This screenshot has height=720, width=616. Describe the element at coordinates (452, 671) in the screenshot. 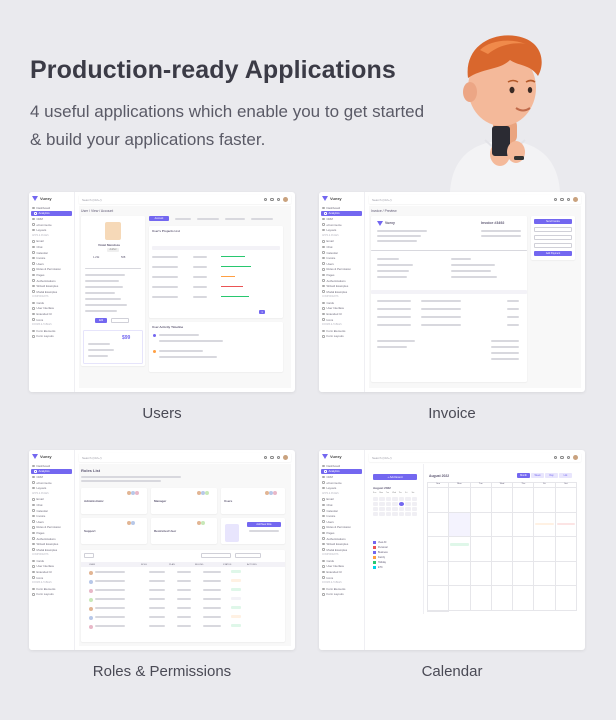

I see `calendar-label: Calendar` at that location.